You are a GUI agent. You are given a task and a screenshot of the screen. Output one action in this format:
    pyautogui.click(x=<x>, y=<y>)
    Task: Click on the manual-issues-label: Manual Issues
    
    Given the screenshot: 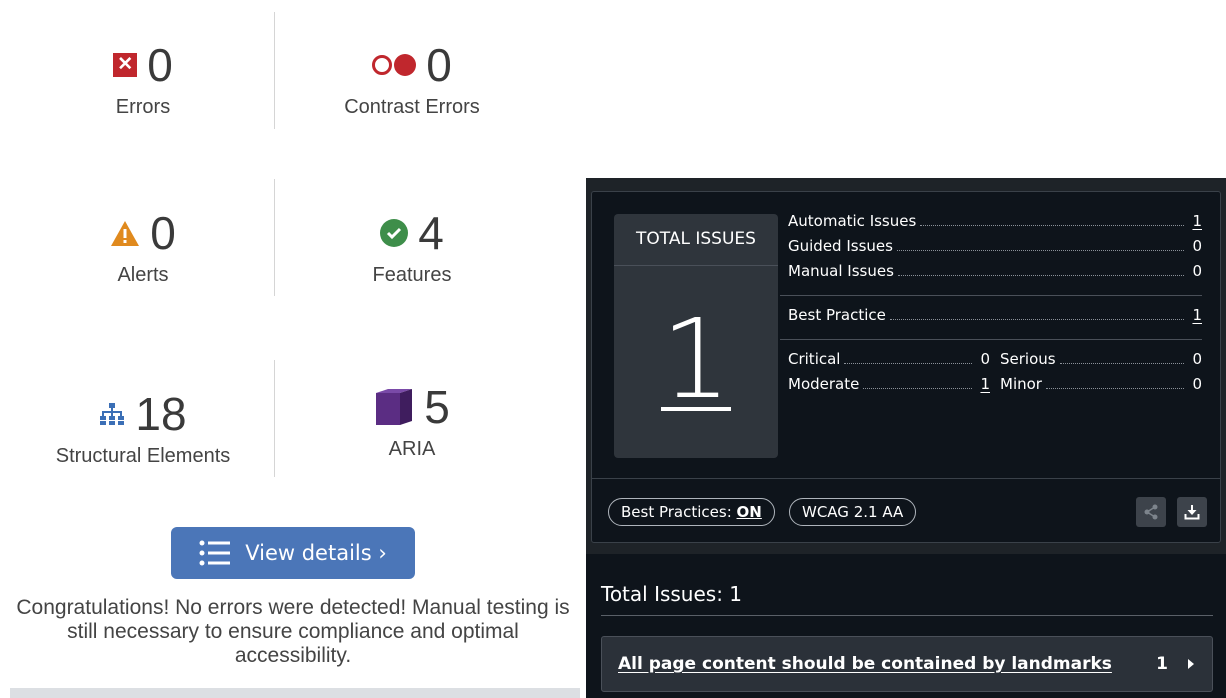 What is the action you would take?
    pyautogui.click(x=841, y=271)
    